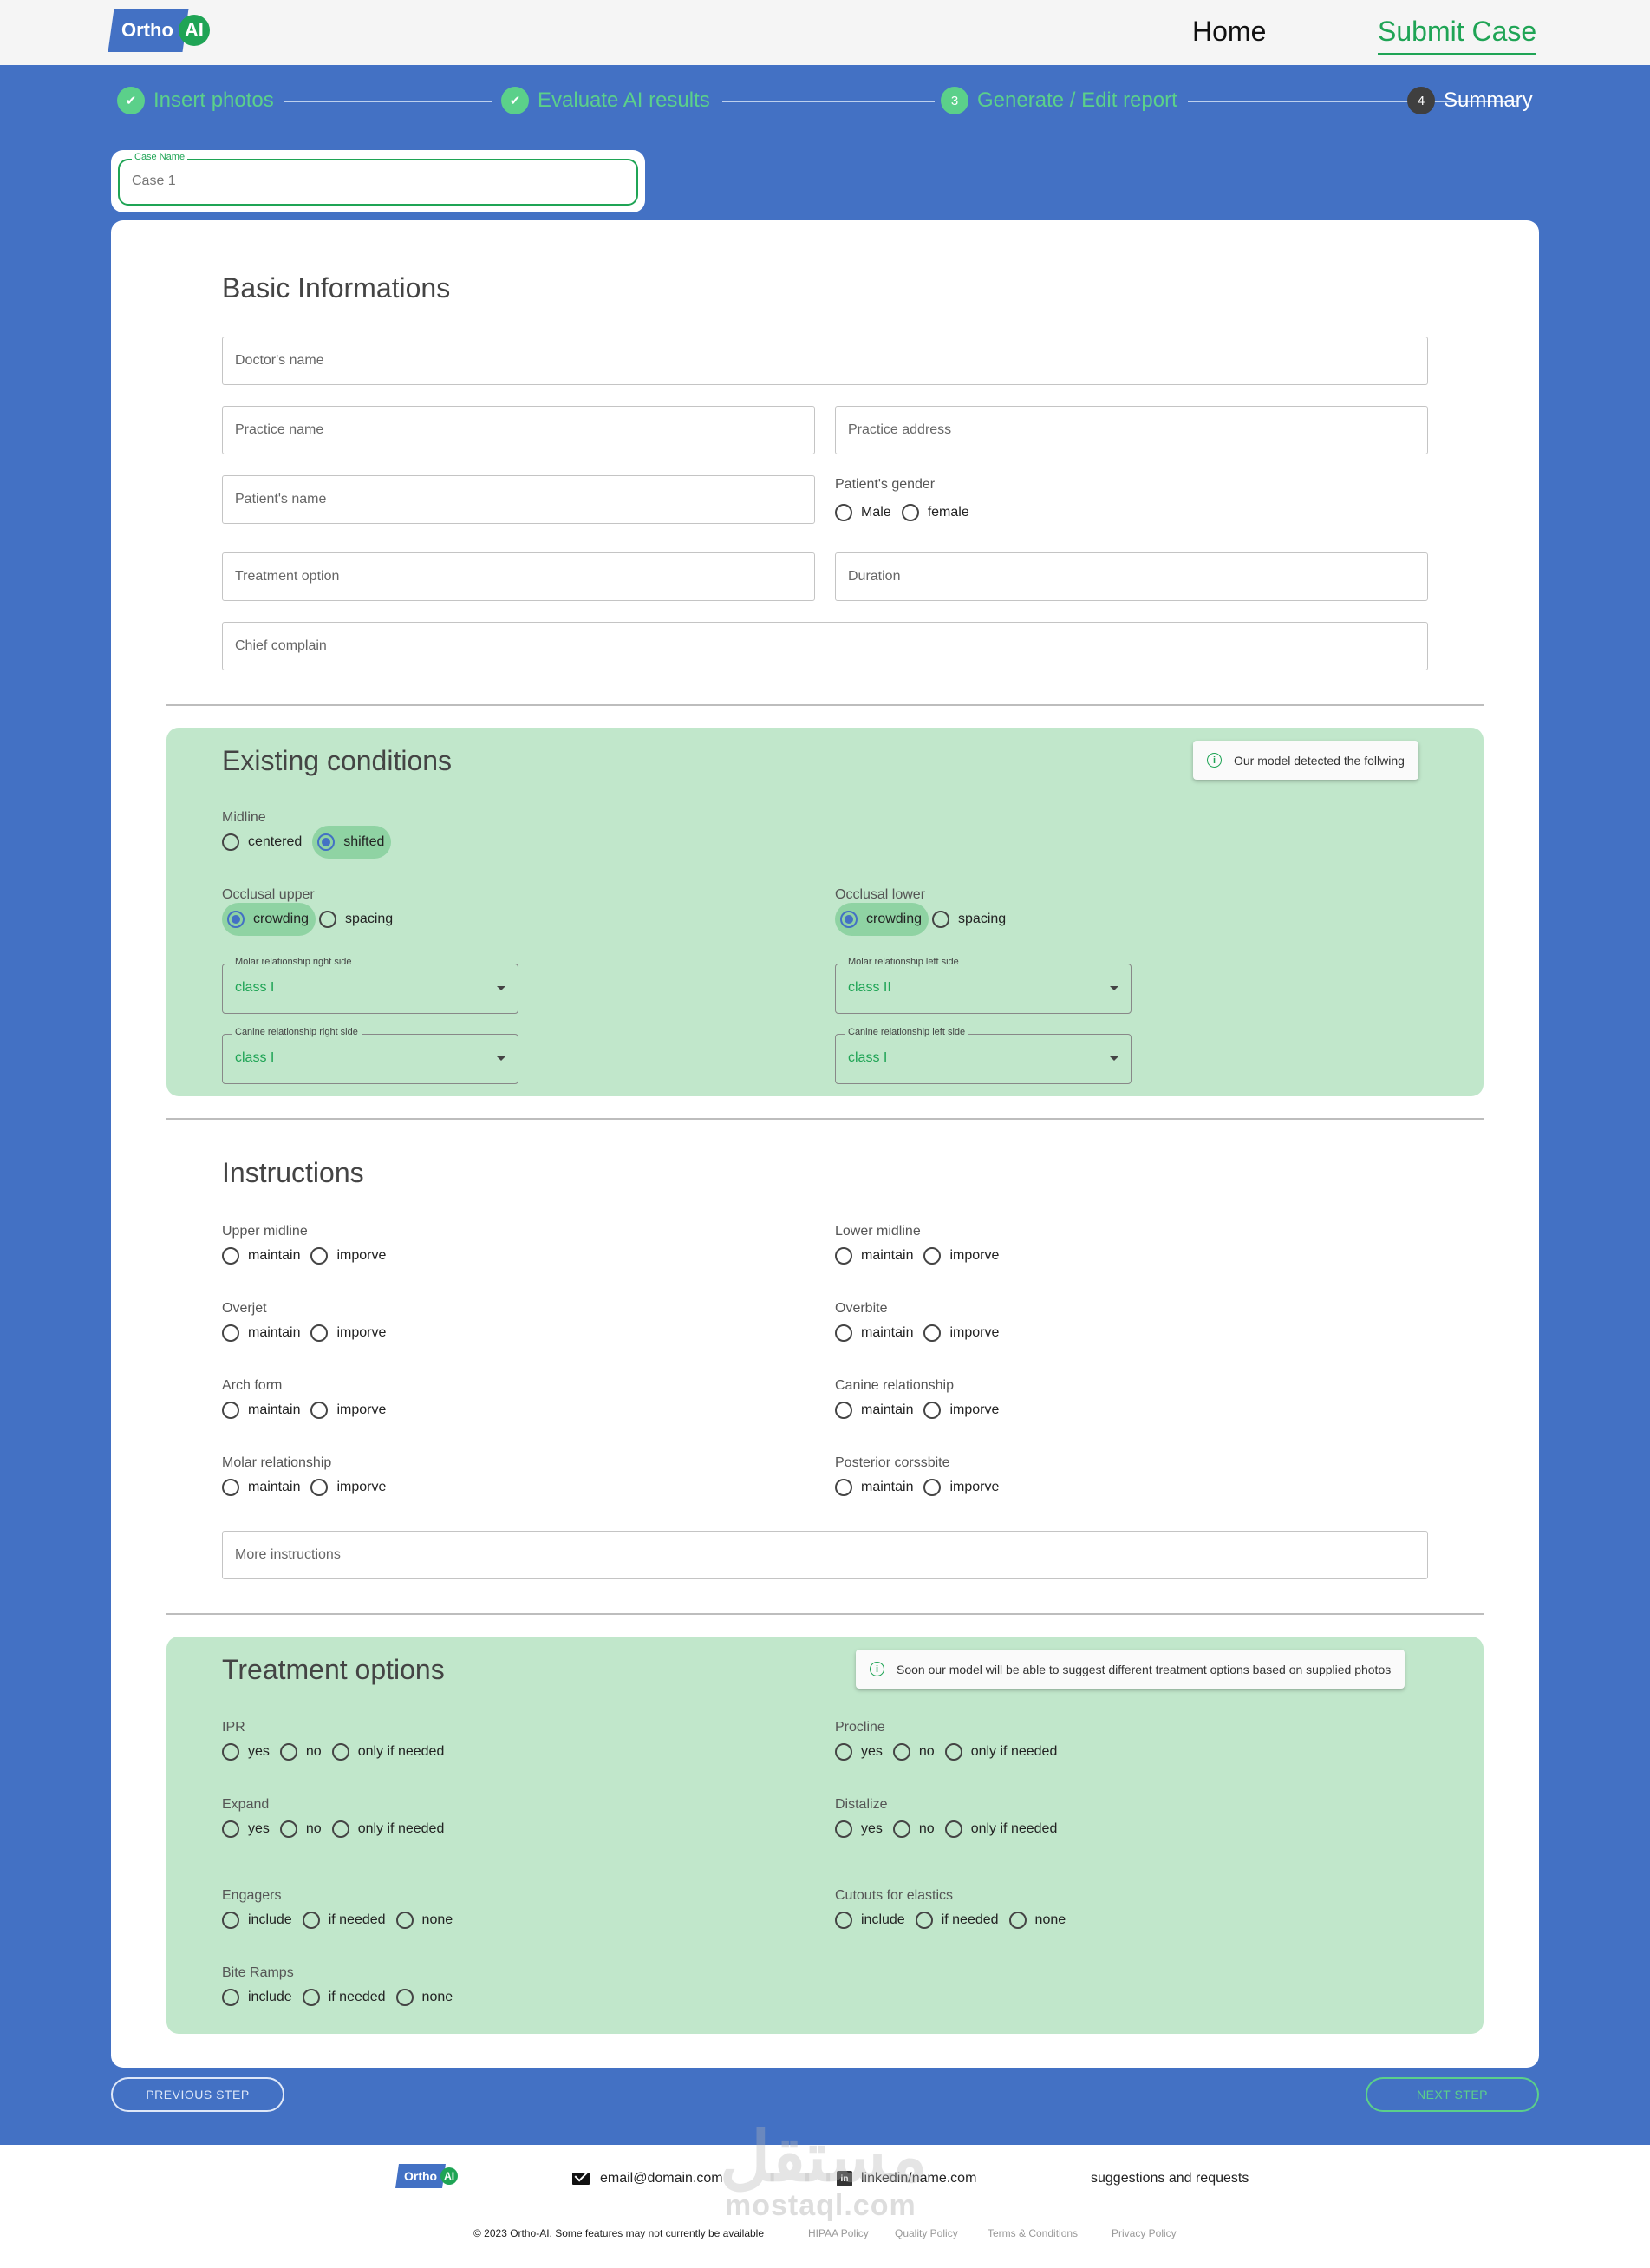 The height and width of the screenshot is (2268, 1650). I want to click on midline-centered-option: centered, so click(265, 842).